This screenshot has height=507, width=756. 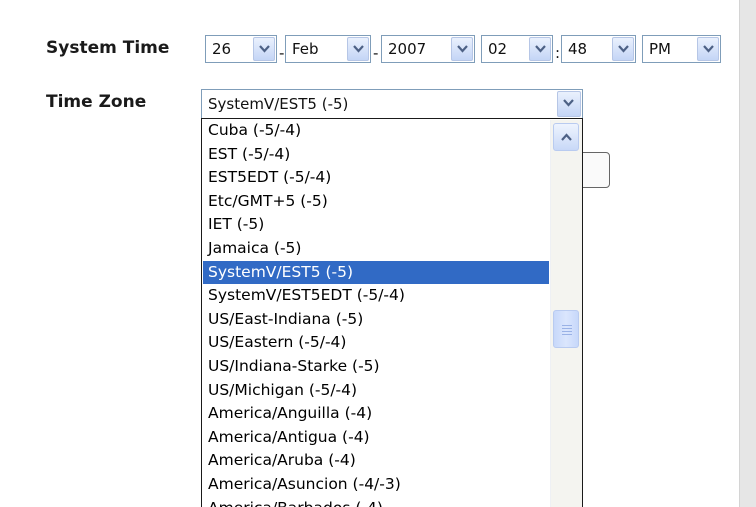 What do you see at coordinates (392, 104) in the screenshot?
I see `time-zone-select: SystemV/EST5 (-5)` at bounding box center [392, 104].